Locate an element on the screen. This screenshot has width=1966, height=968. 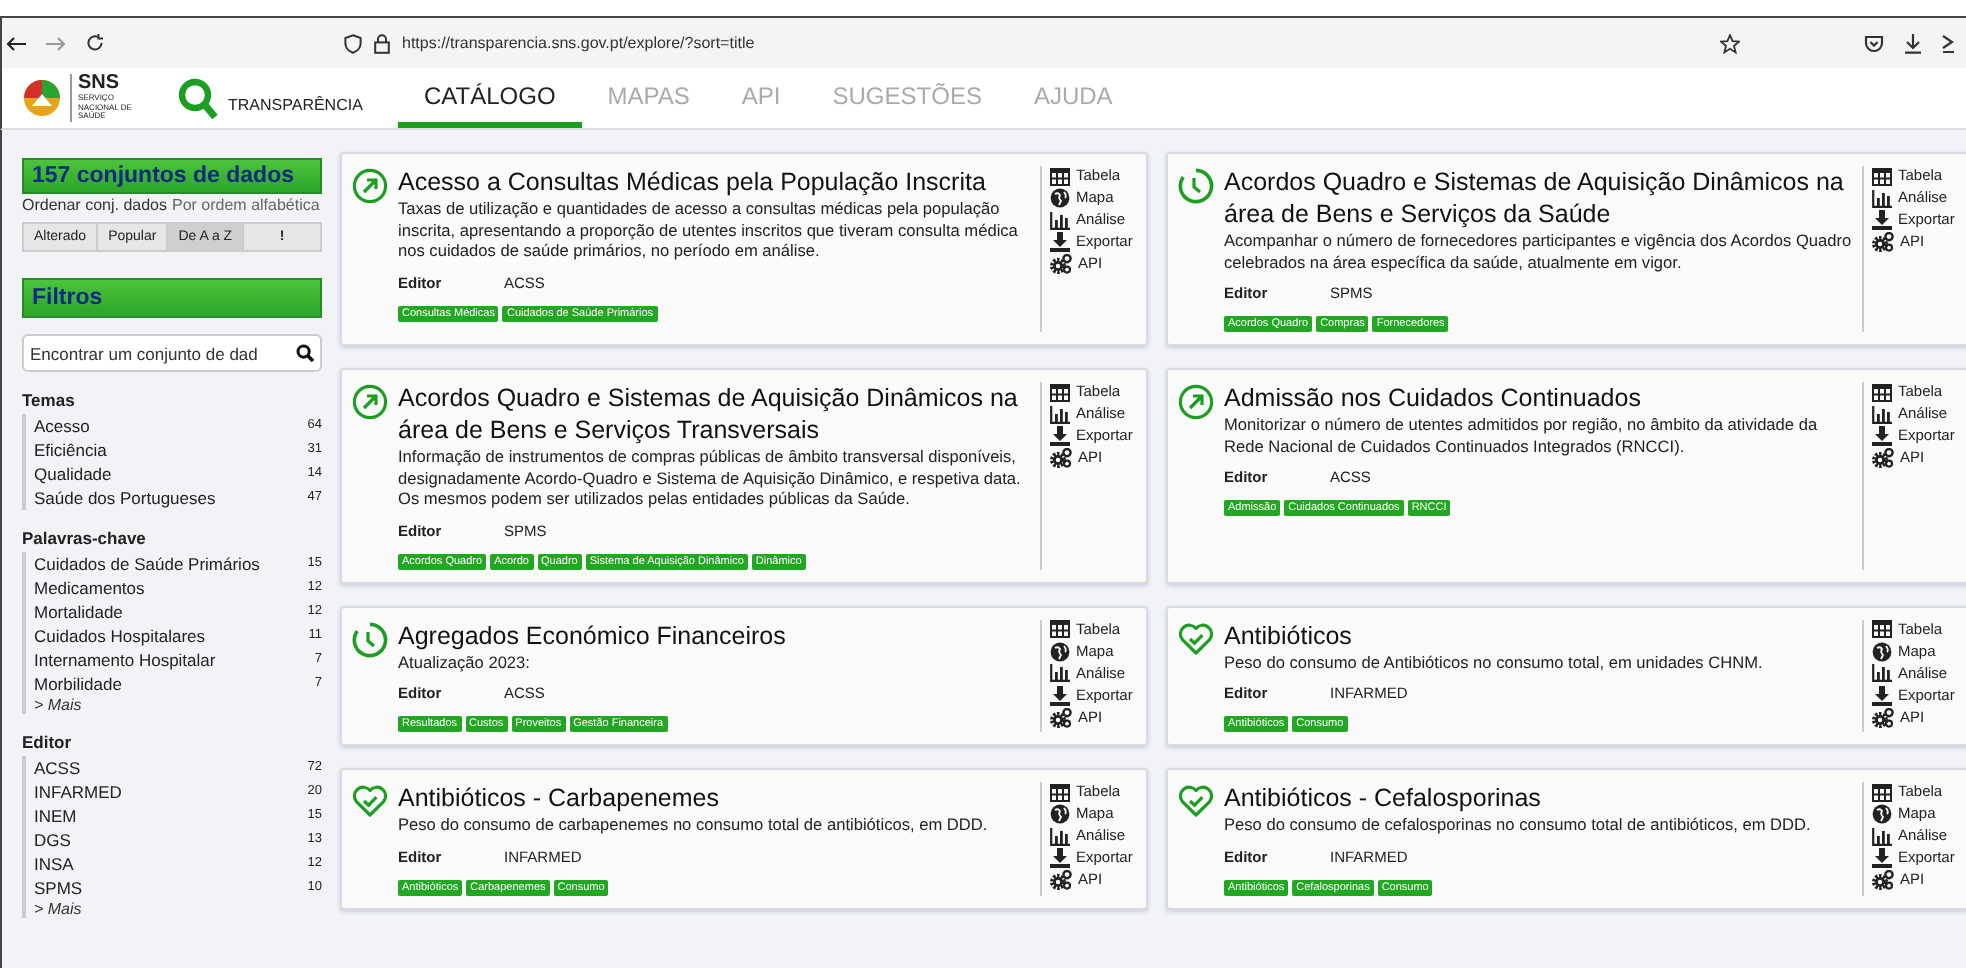
address-bar-url: https://transparencia.sns.gov.pt/explore/?sort=title is located at coordinates (578, 43).